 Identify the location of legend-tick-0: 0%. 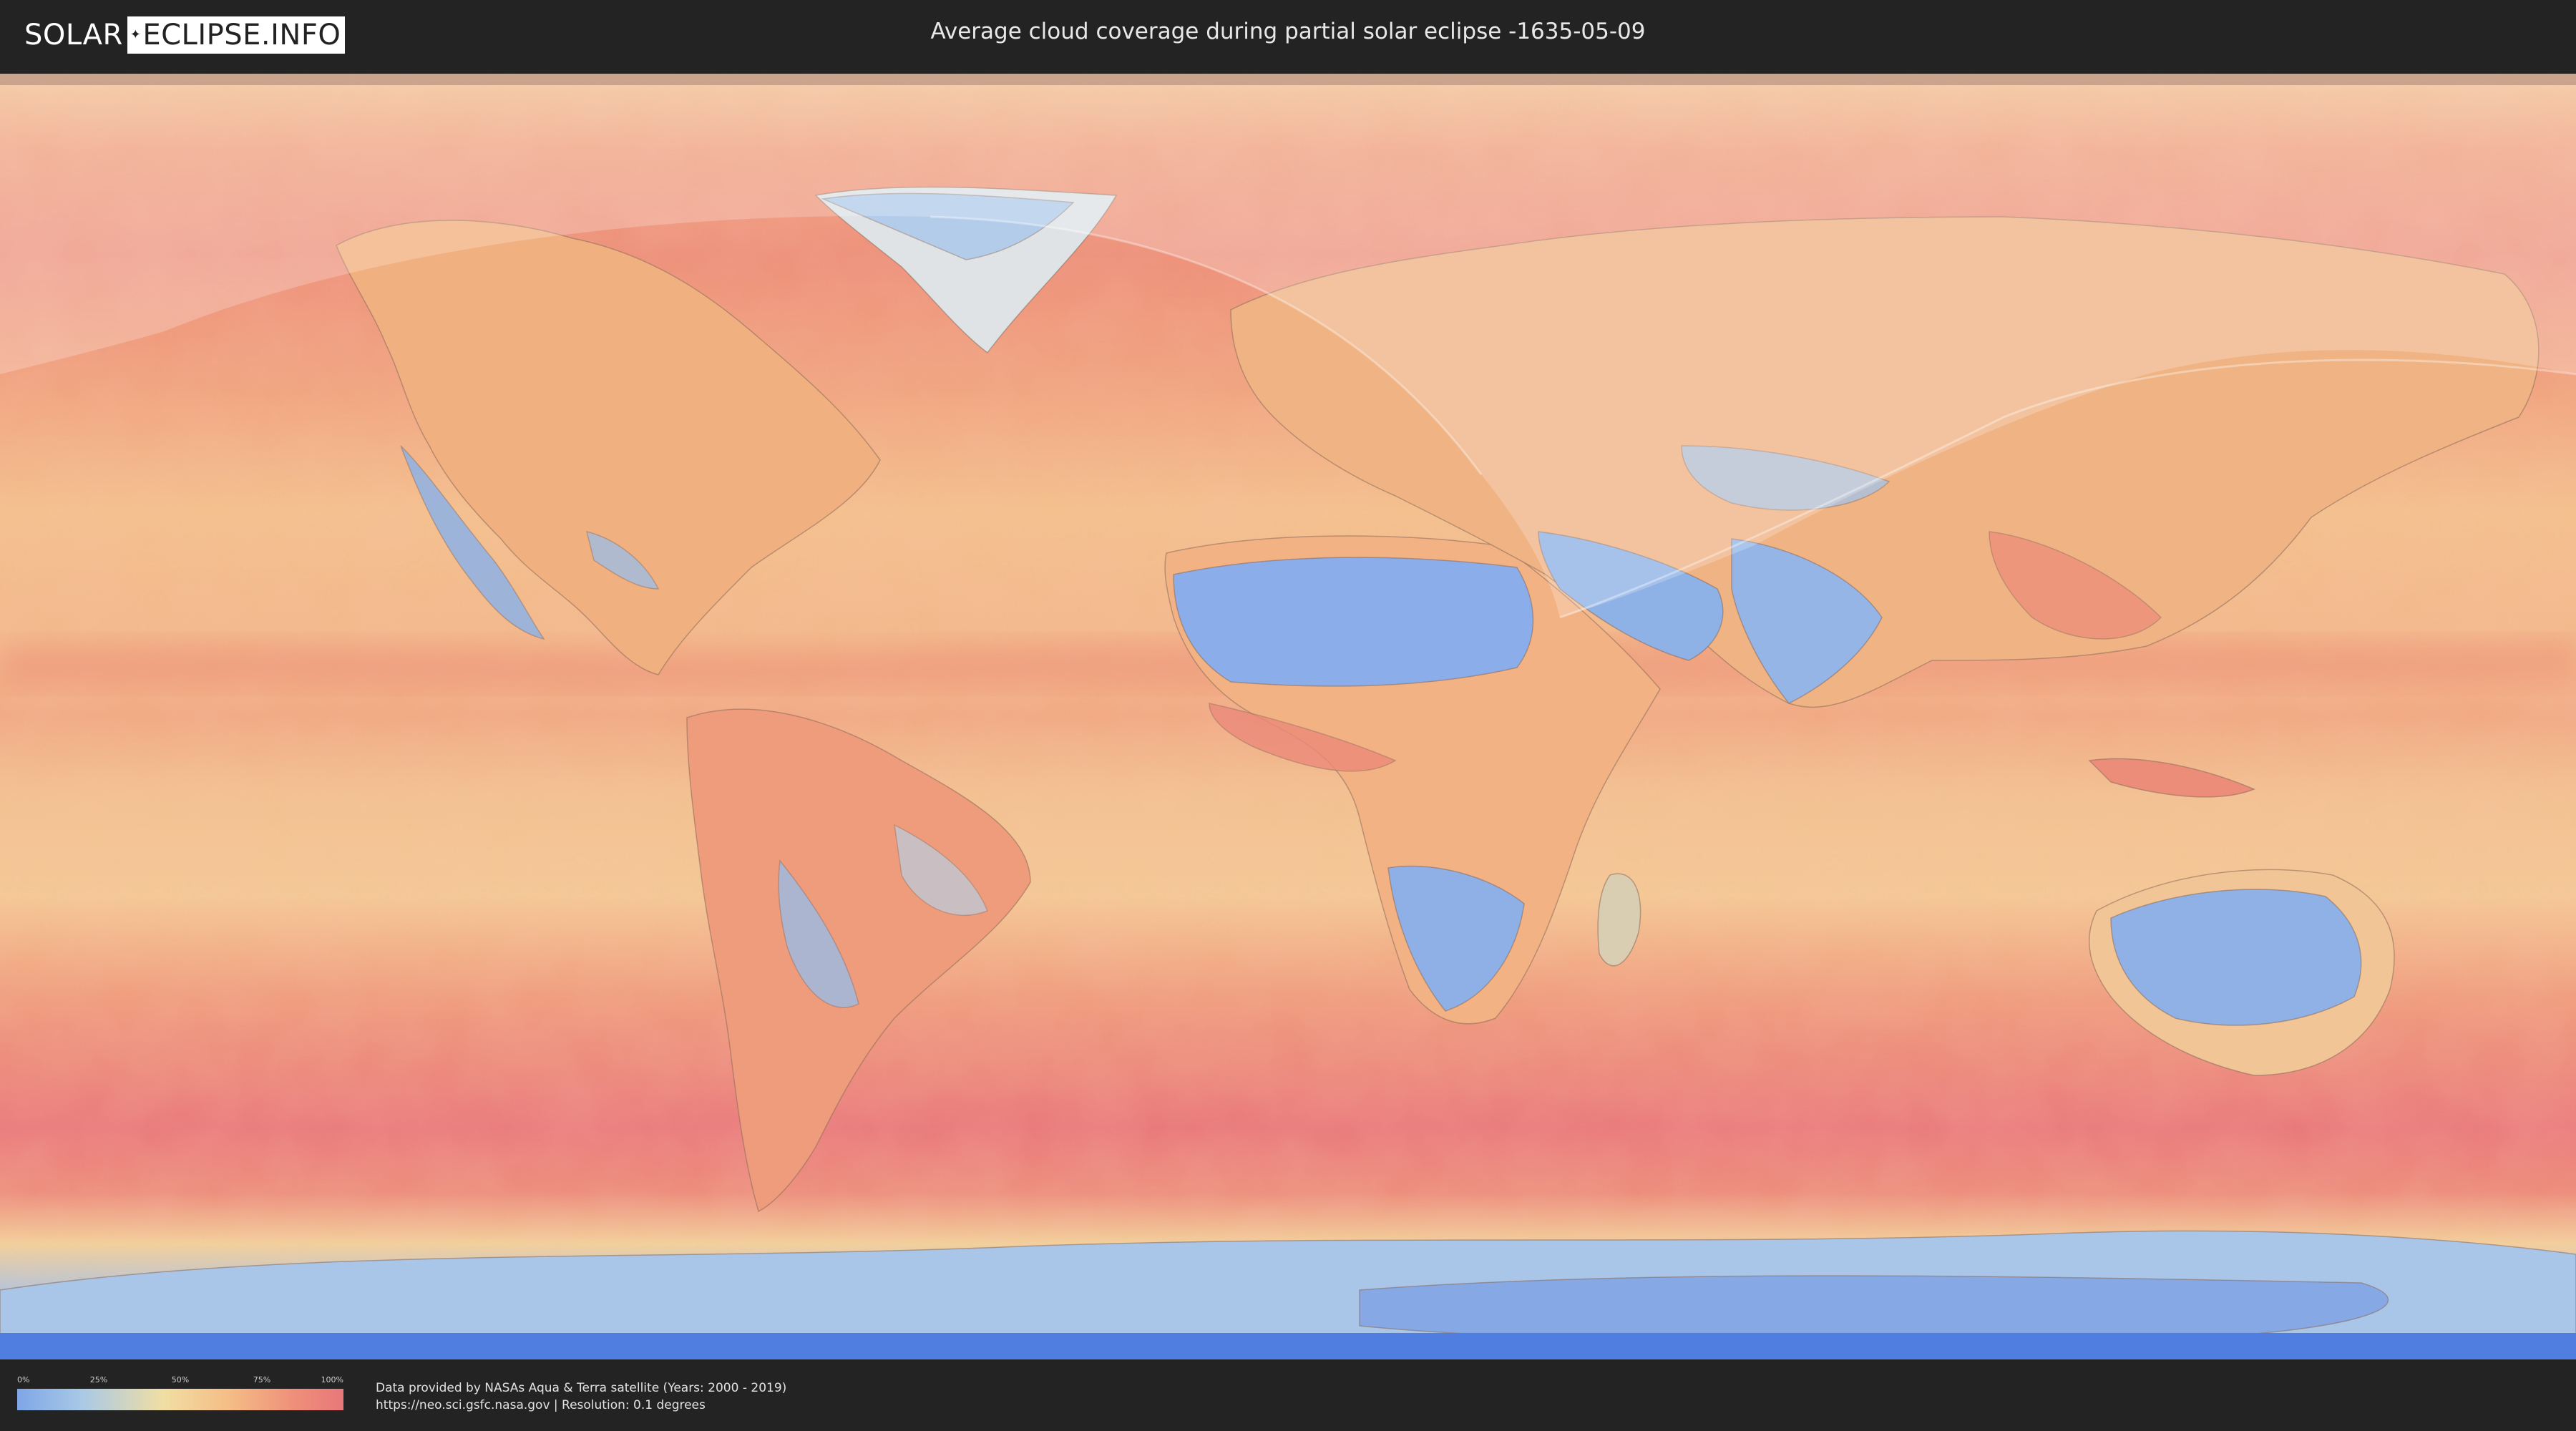
(23, 1379).